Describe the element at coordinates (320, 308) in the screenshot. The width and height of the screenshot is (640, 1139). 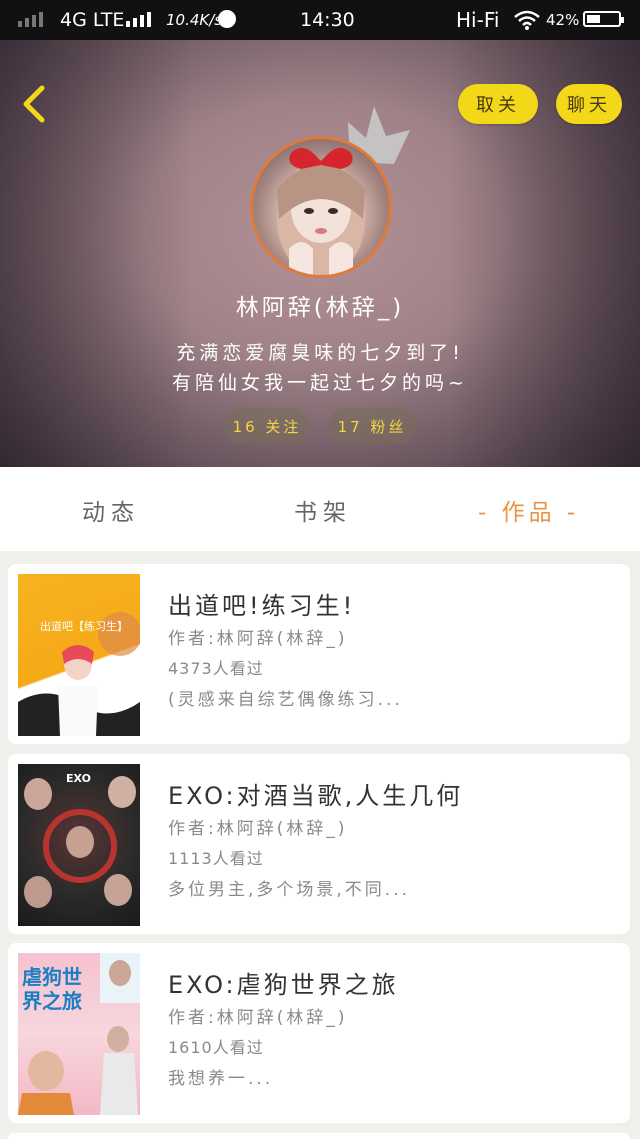
I see `username: 林阿辞(林辞_)` at that location.